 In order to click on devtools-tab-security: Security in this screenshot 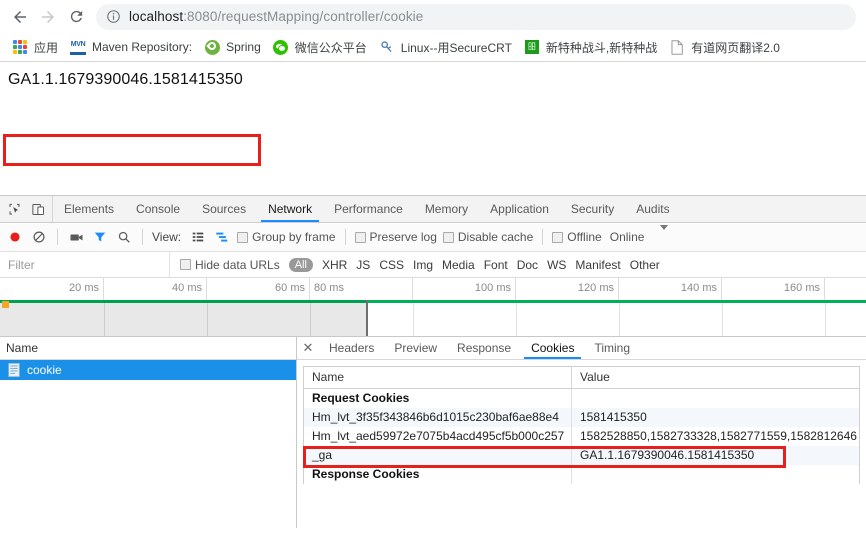, I will do `click(592, 209)`.